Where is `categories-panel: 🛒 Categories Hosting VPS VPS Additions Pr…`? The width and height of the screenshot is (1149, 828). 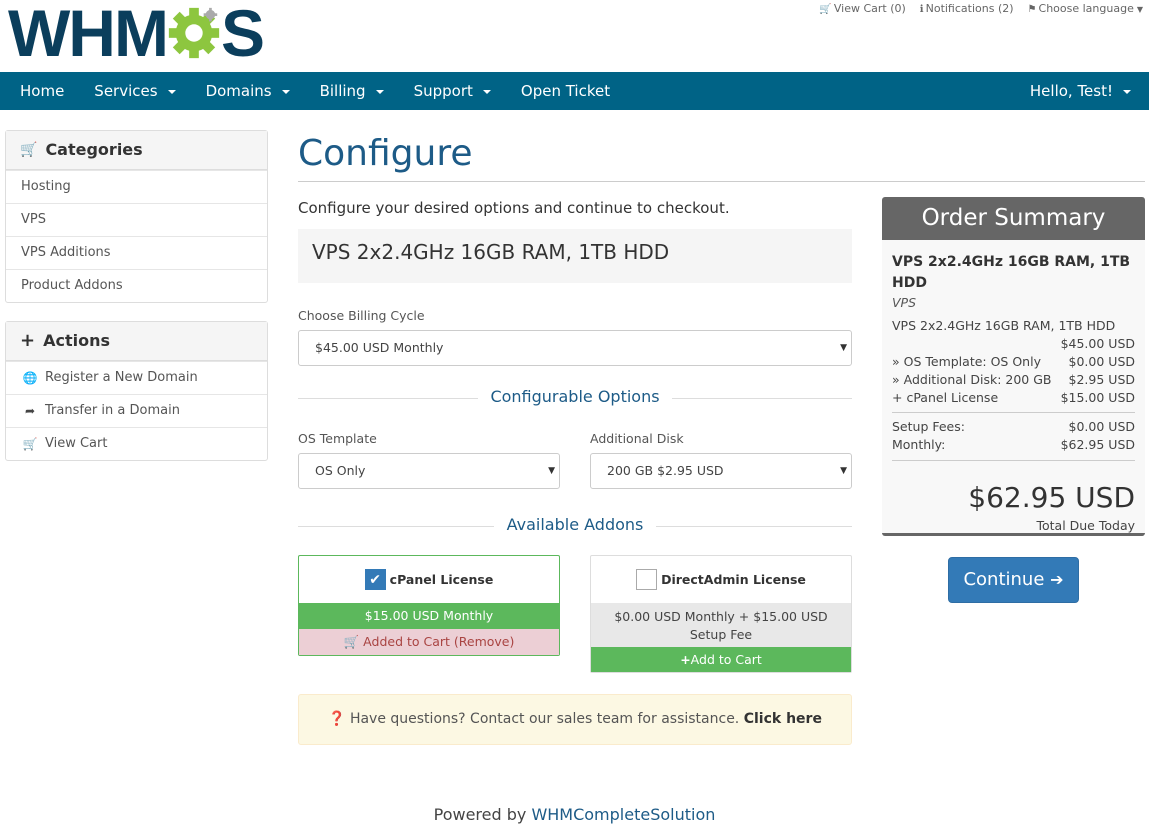 categories-panel: 🛒 Categories Hosting VPS VPS Additions Pr… is located at coordinates (136, 216).